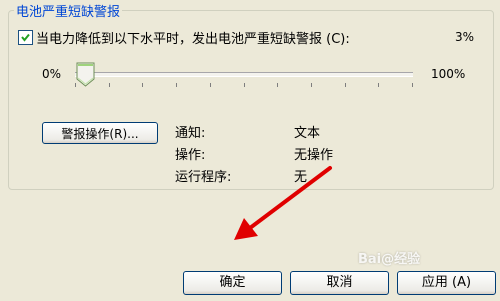 This screenshot has width=500, height=301. Describe the element at coordinates (193, 37) in the screenshot. I see `critical-alarm-checkbox-label: 当电力降低到以下水平时，发出电池严重短缺警报 (C):` at that location.